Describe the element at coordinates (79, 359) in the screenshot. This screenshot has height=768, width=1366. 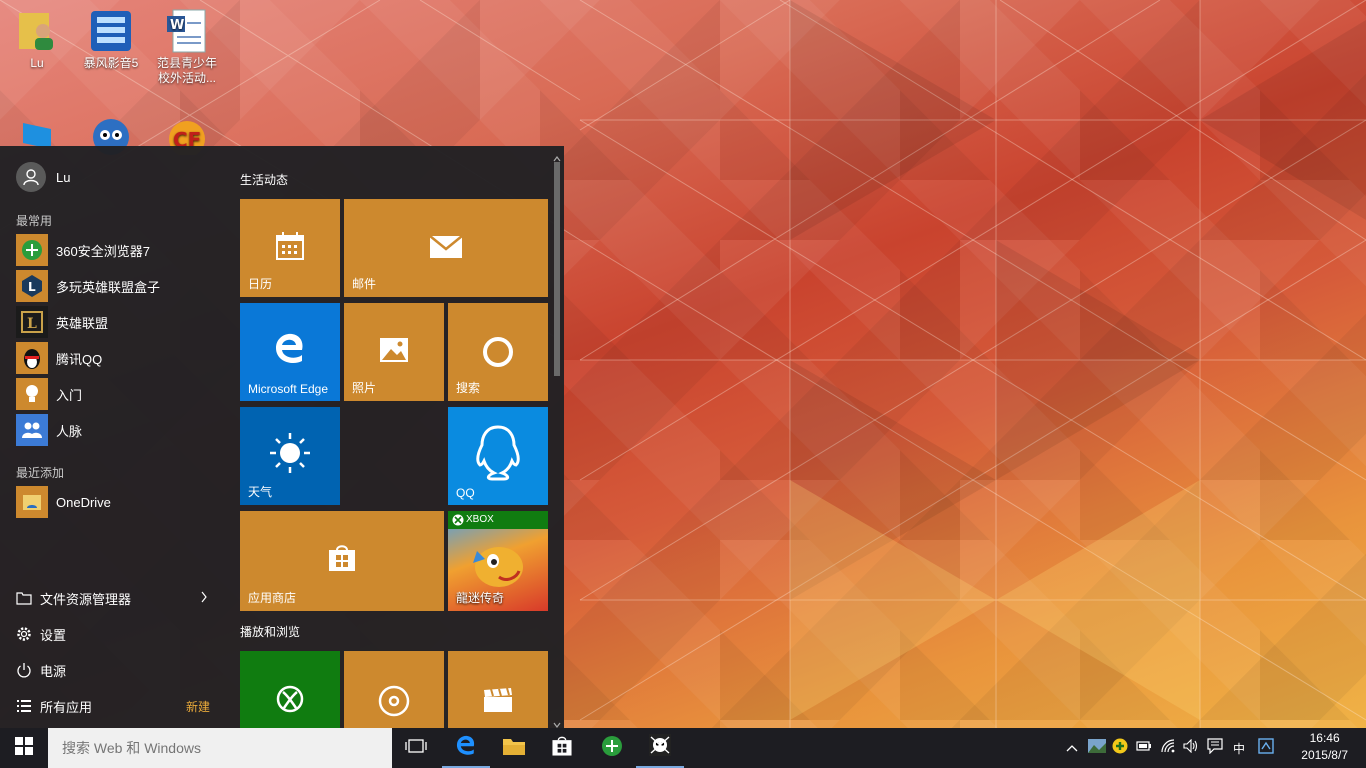
I see `app-label: 腾讯QQ` at that location.